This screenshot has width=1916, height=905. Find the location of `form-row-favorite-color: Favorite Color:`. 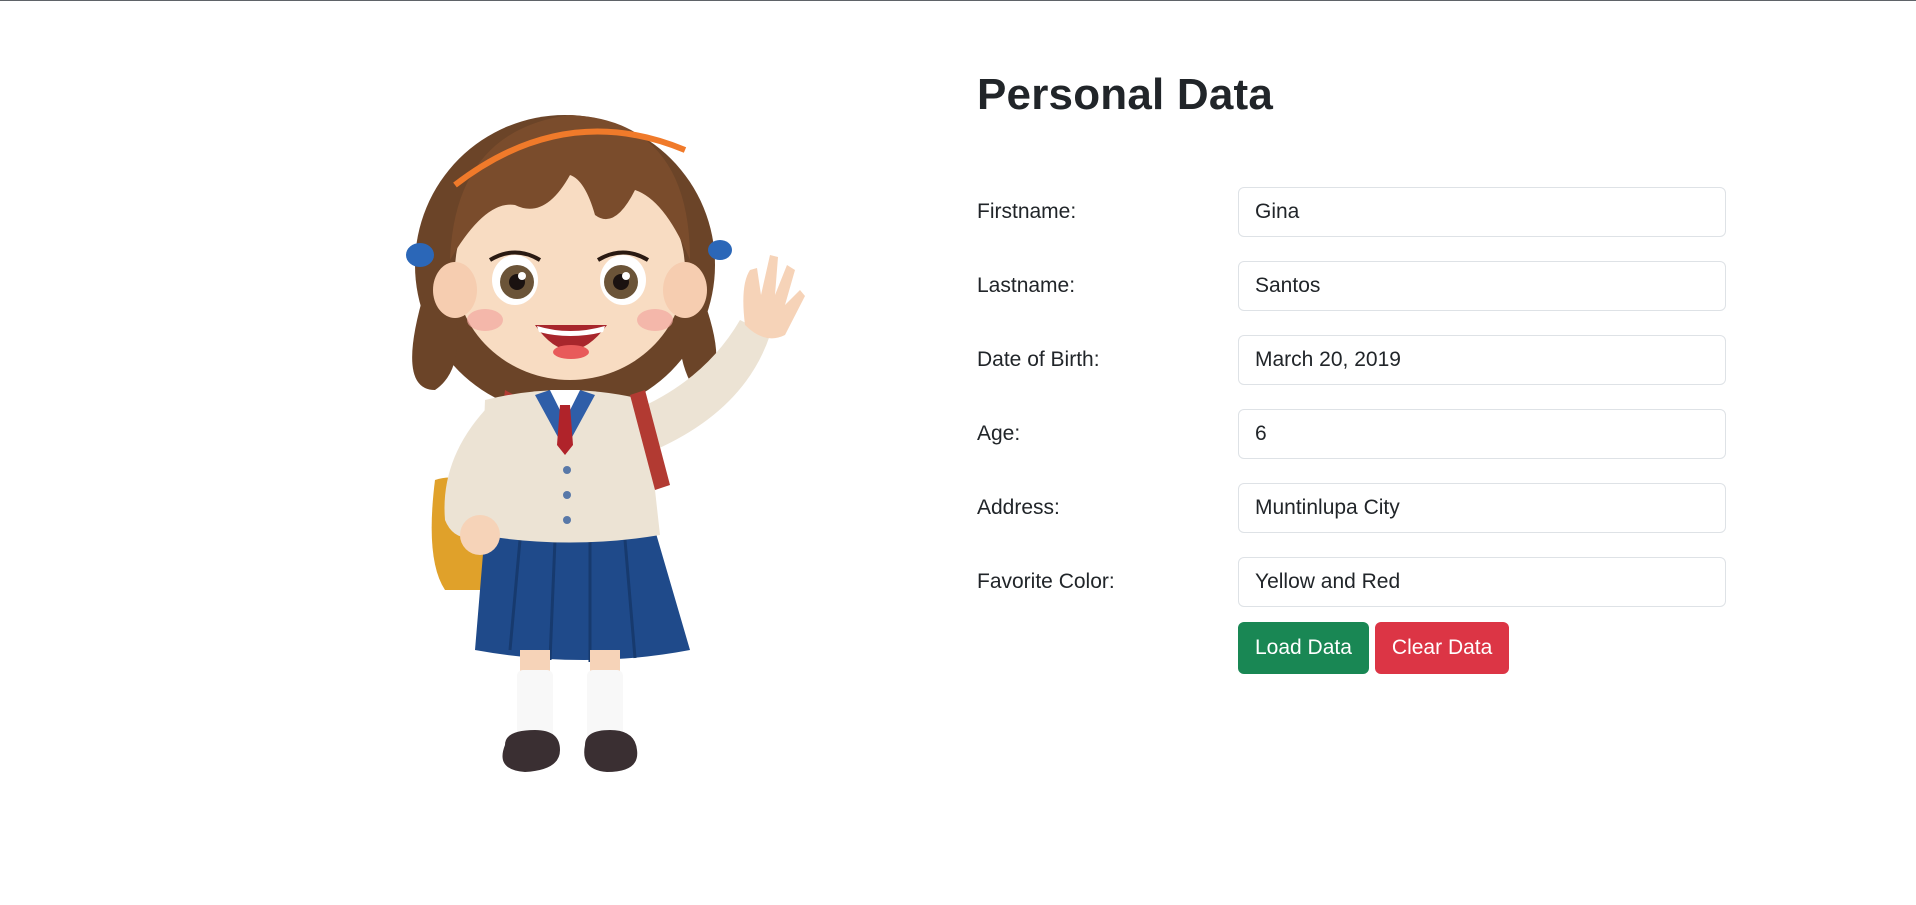

form-row-favorite-color: Favorite Color: is located at coordinates (1357, 582).